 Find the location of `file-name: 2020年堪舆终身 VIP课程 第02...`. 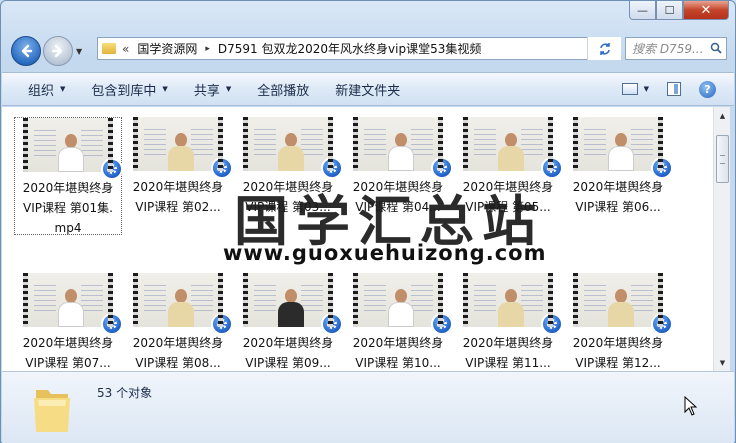

file-name: 2020年堪舆终身 VIP课程 第02... is located at coordinates (178, 197).